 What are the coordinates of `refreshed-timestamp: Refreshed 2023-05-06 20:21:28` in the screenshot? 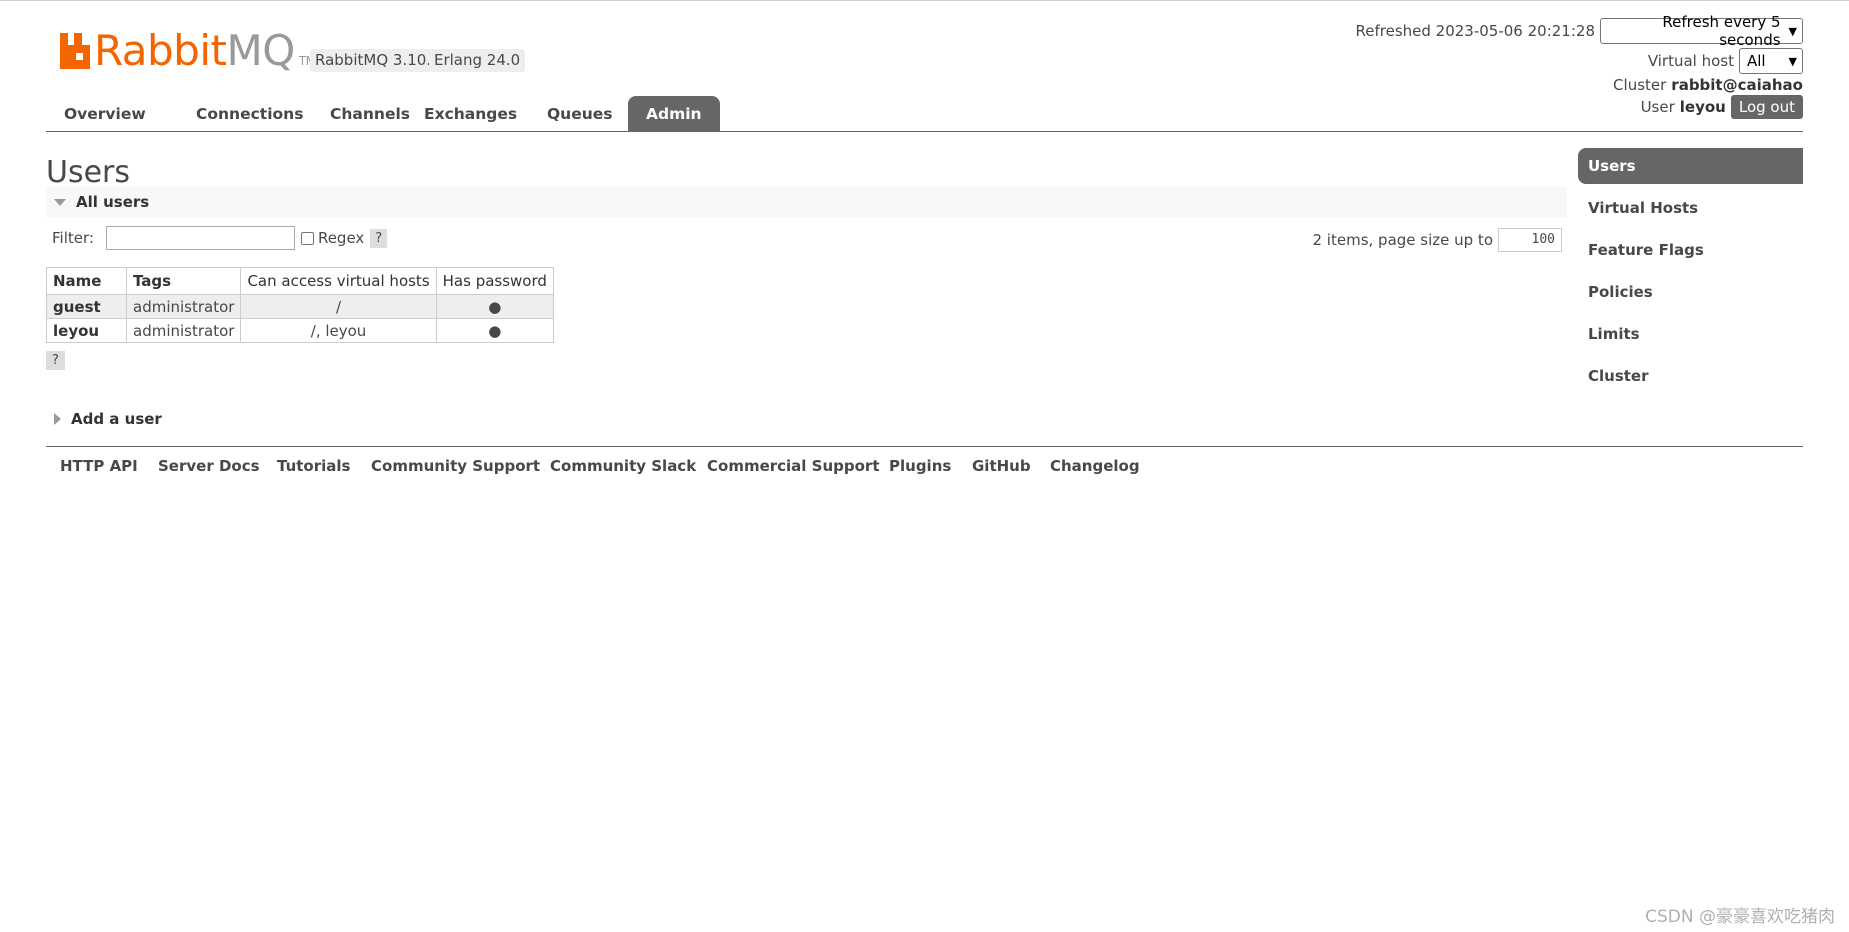 It's located at (1475, 31).